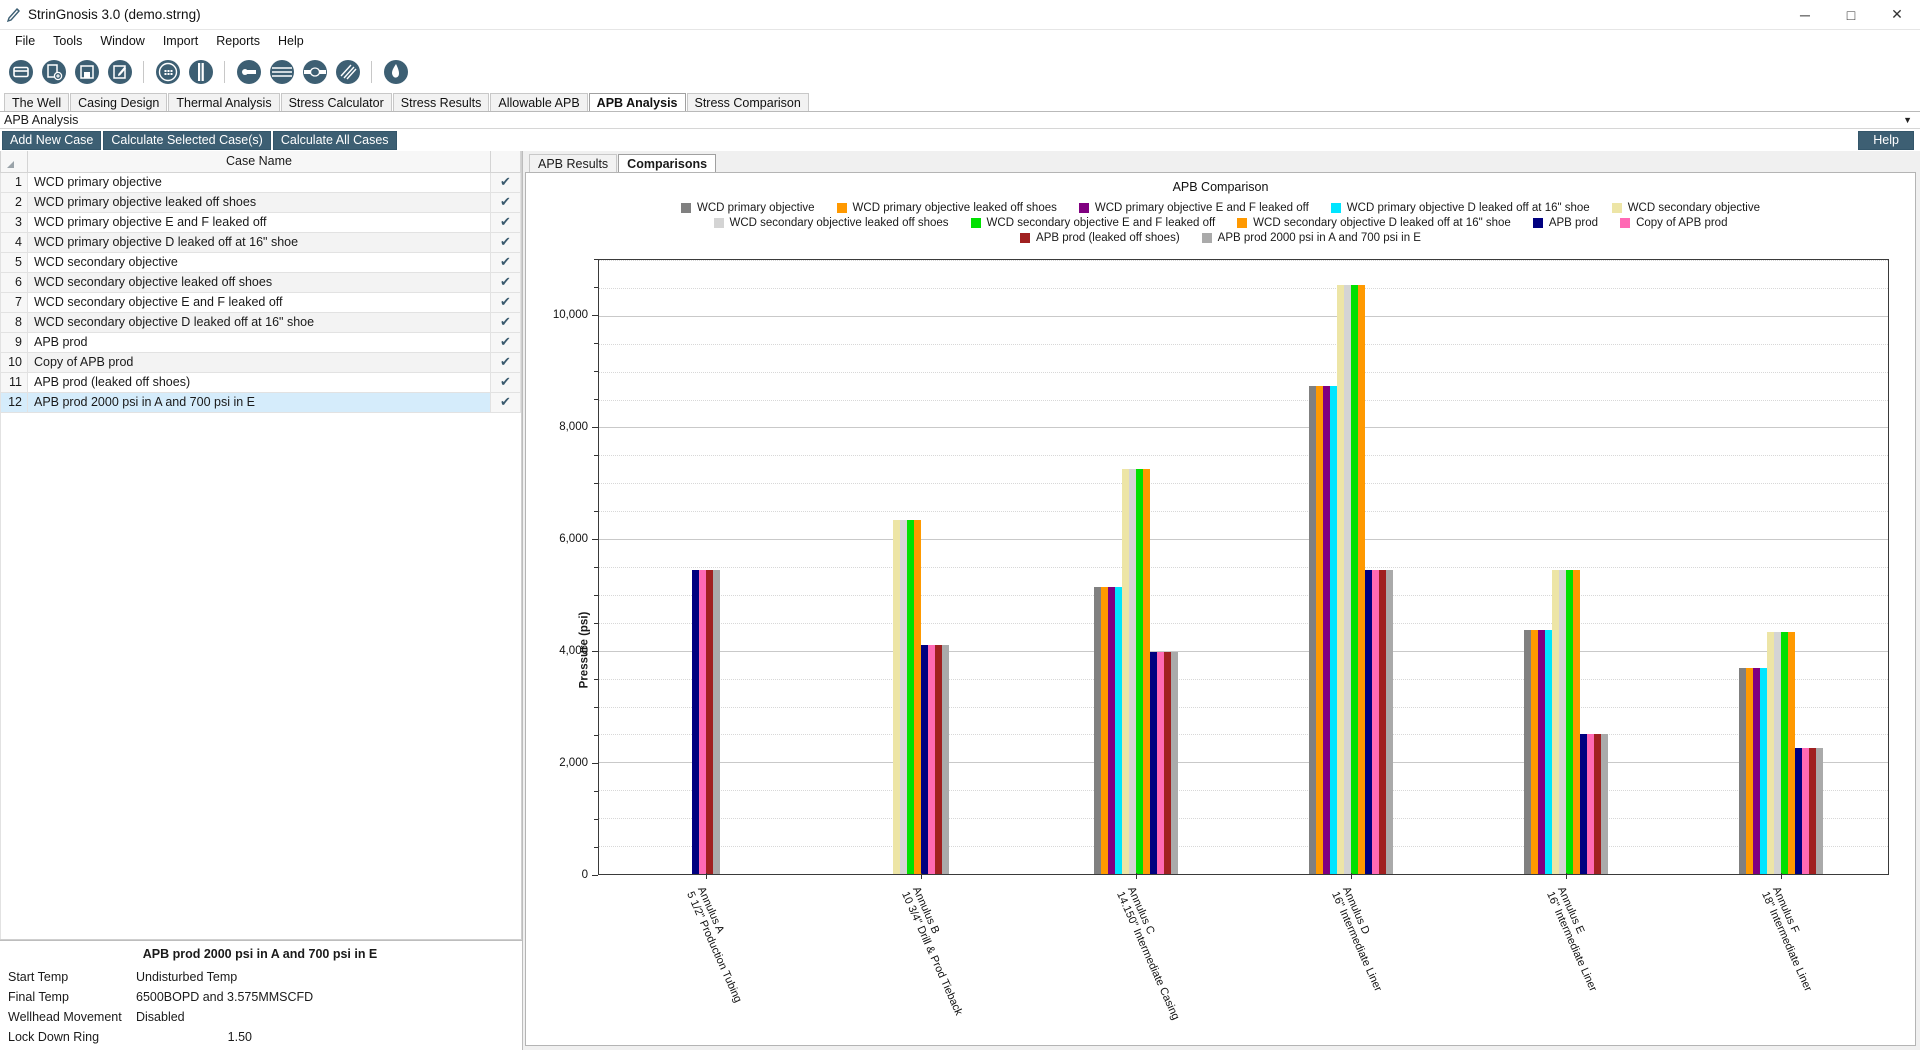 Image resolution: width=1920 pixels, height=1050 pixels. Describe the element at coordinates (259, 162) in the screenshot. I see `column-header-case-name: Case Name` at that location.